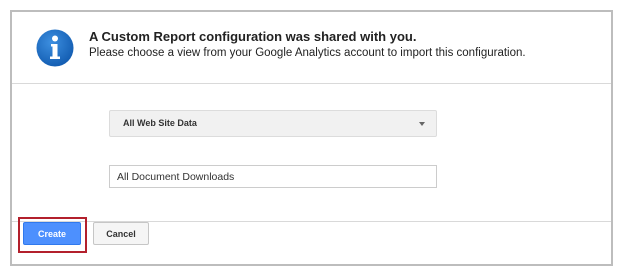  What do you see at coordinates (422, 124) in the screenshot?
I see `chevron-down-icon` at bounding box center [422, 124].